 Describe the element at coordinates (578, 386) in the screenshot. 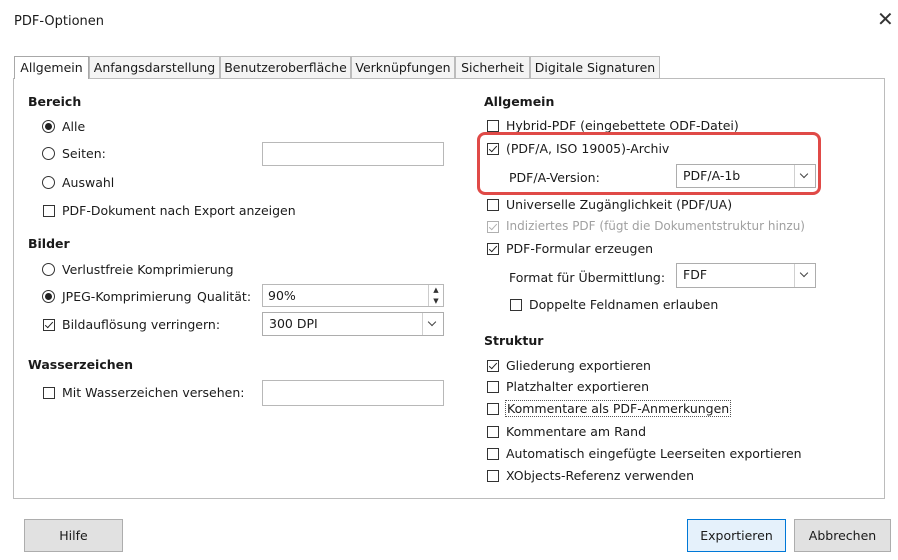

I see `placeholders-label: Platzhalter exportieren` at that location.